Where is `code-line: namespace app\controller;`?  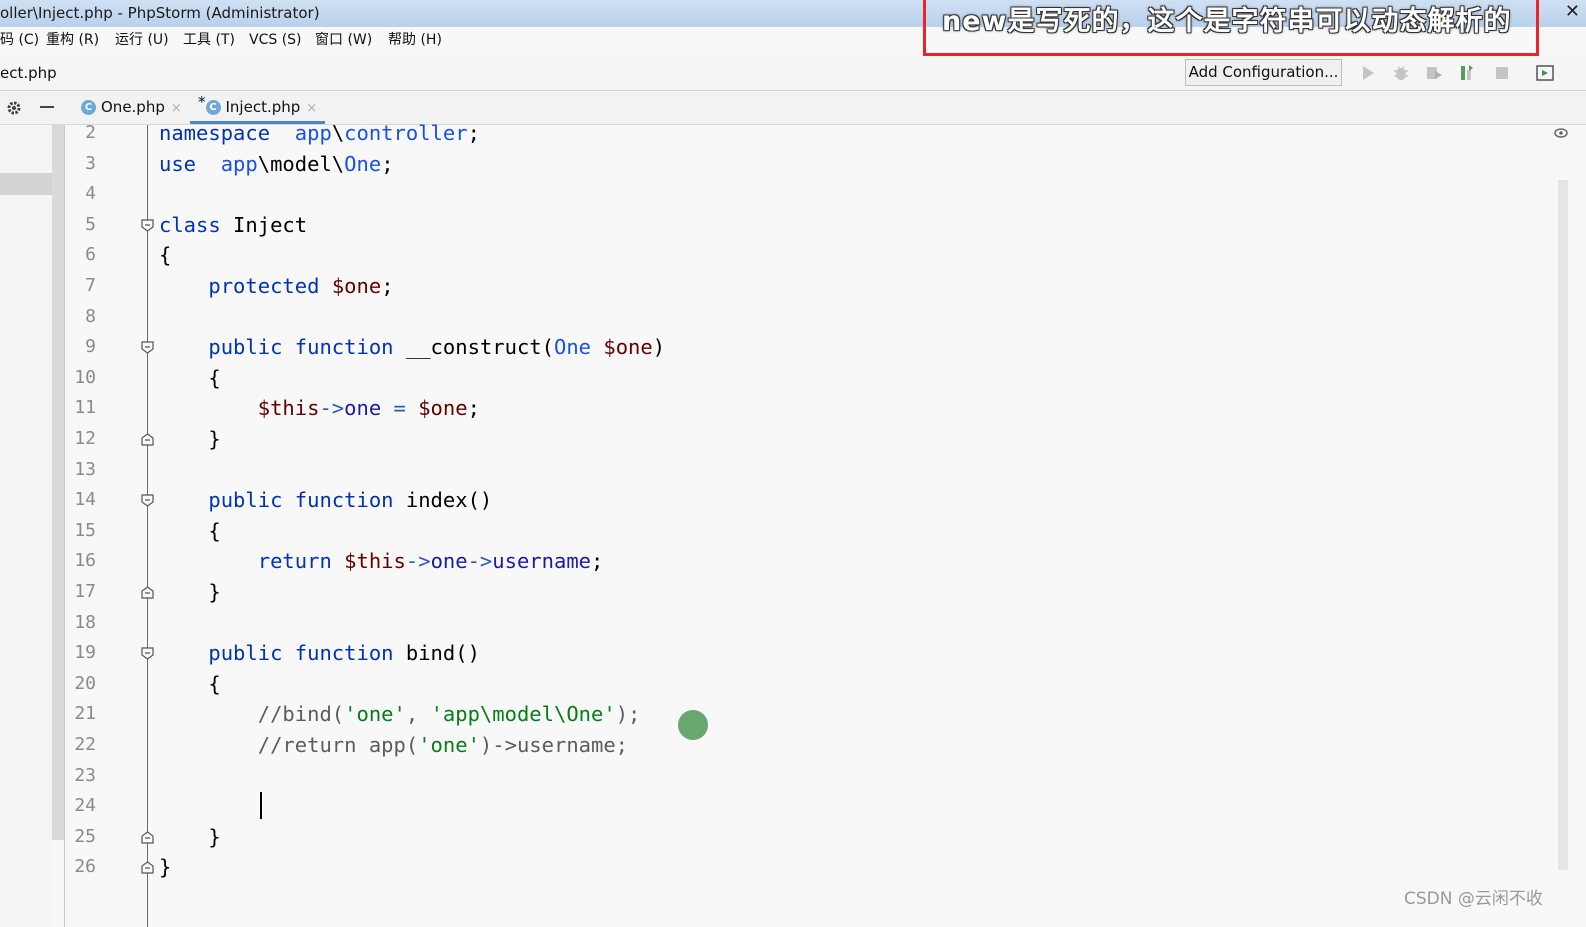 code-line: namespace app\controller; is located at coordinates (319, 133).